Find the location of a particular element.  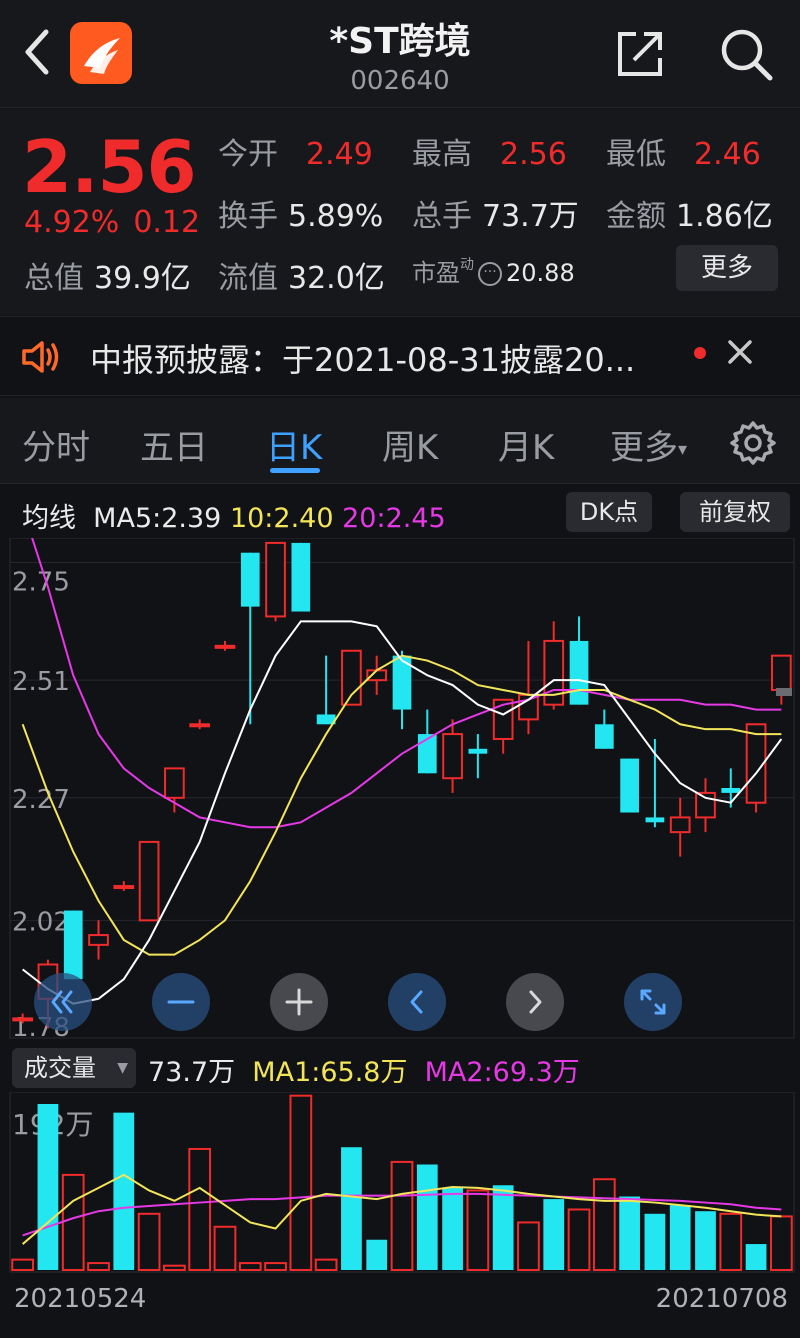

y-tick-label: 2.75 is located at coordinates (41, 583).